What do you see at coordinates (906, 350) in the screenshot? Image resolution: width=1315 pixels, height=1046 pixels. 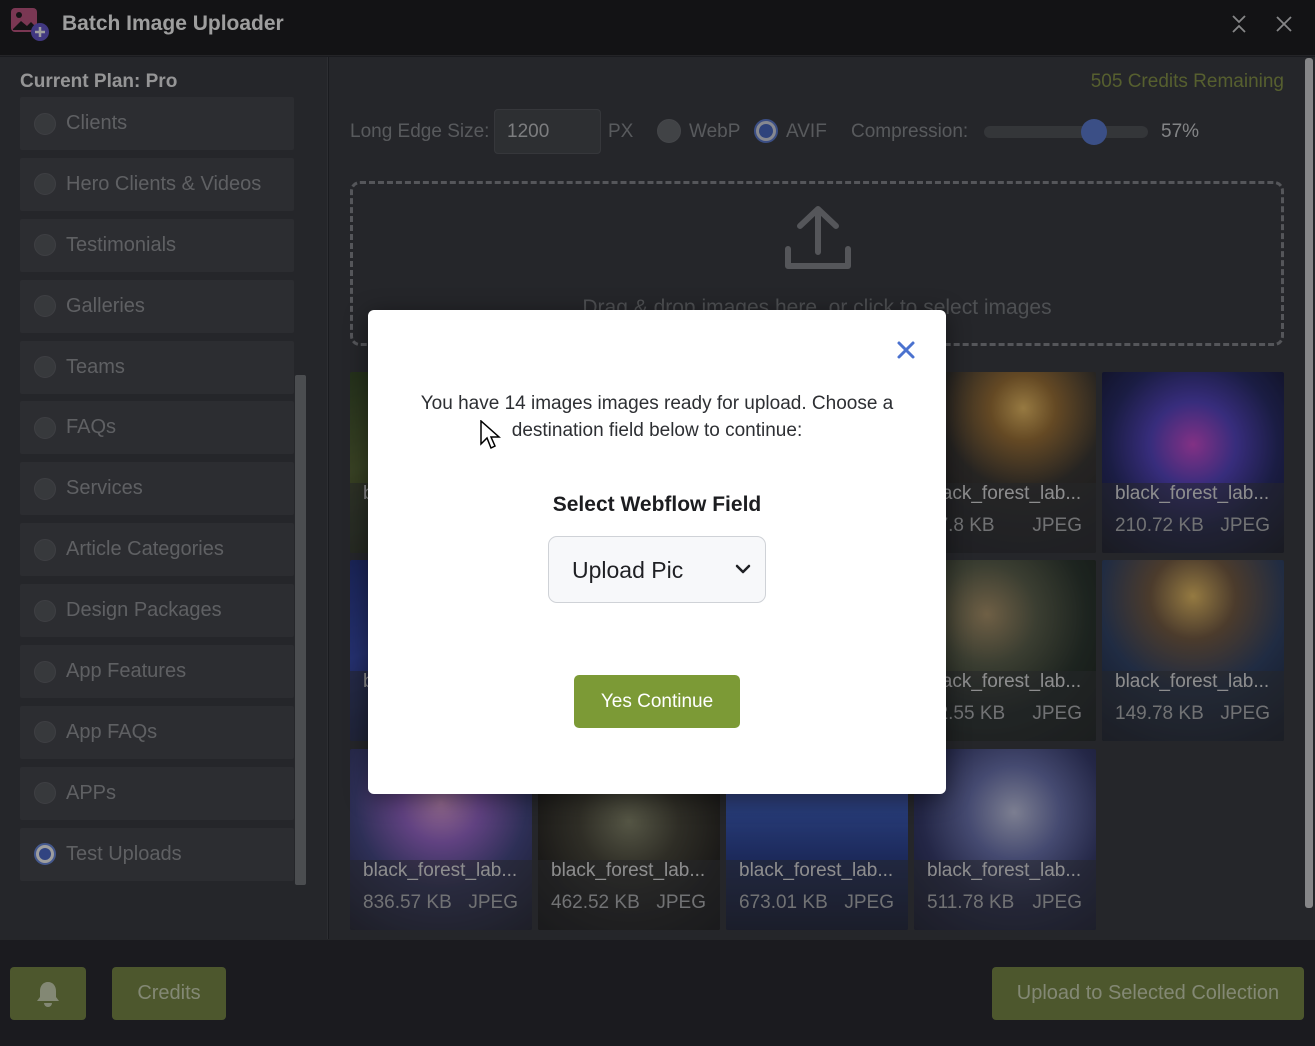 I see `modal-close-icon` at bounding box center [906, 350].